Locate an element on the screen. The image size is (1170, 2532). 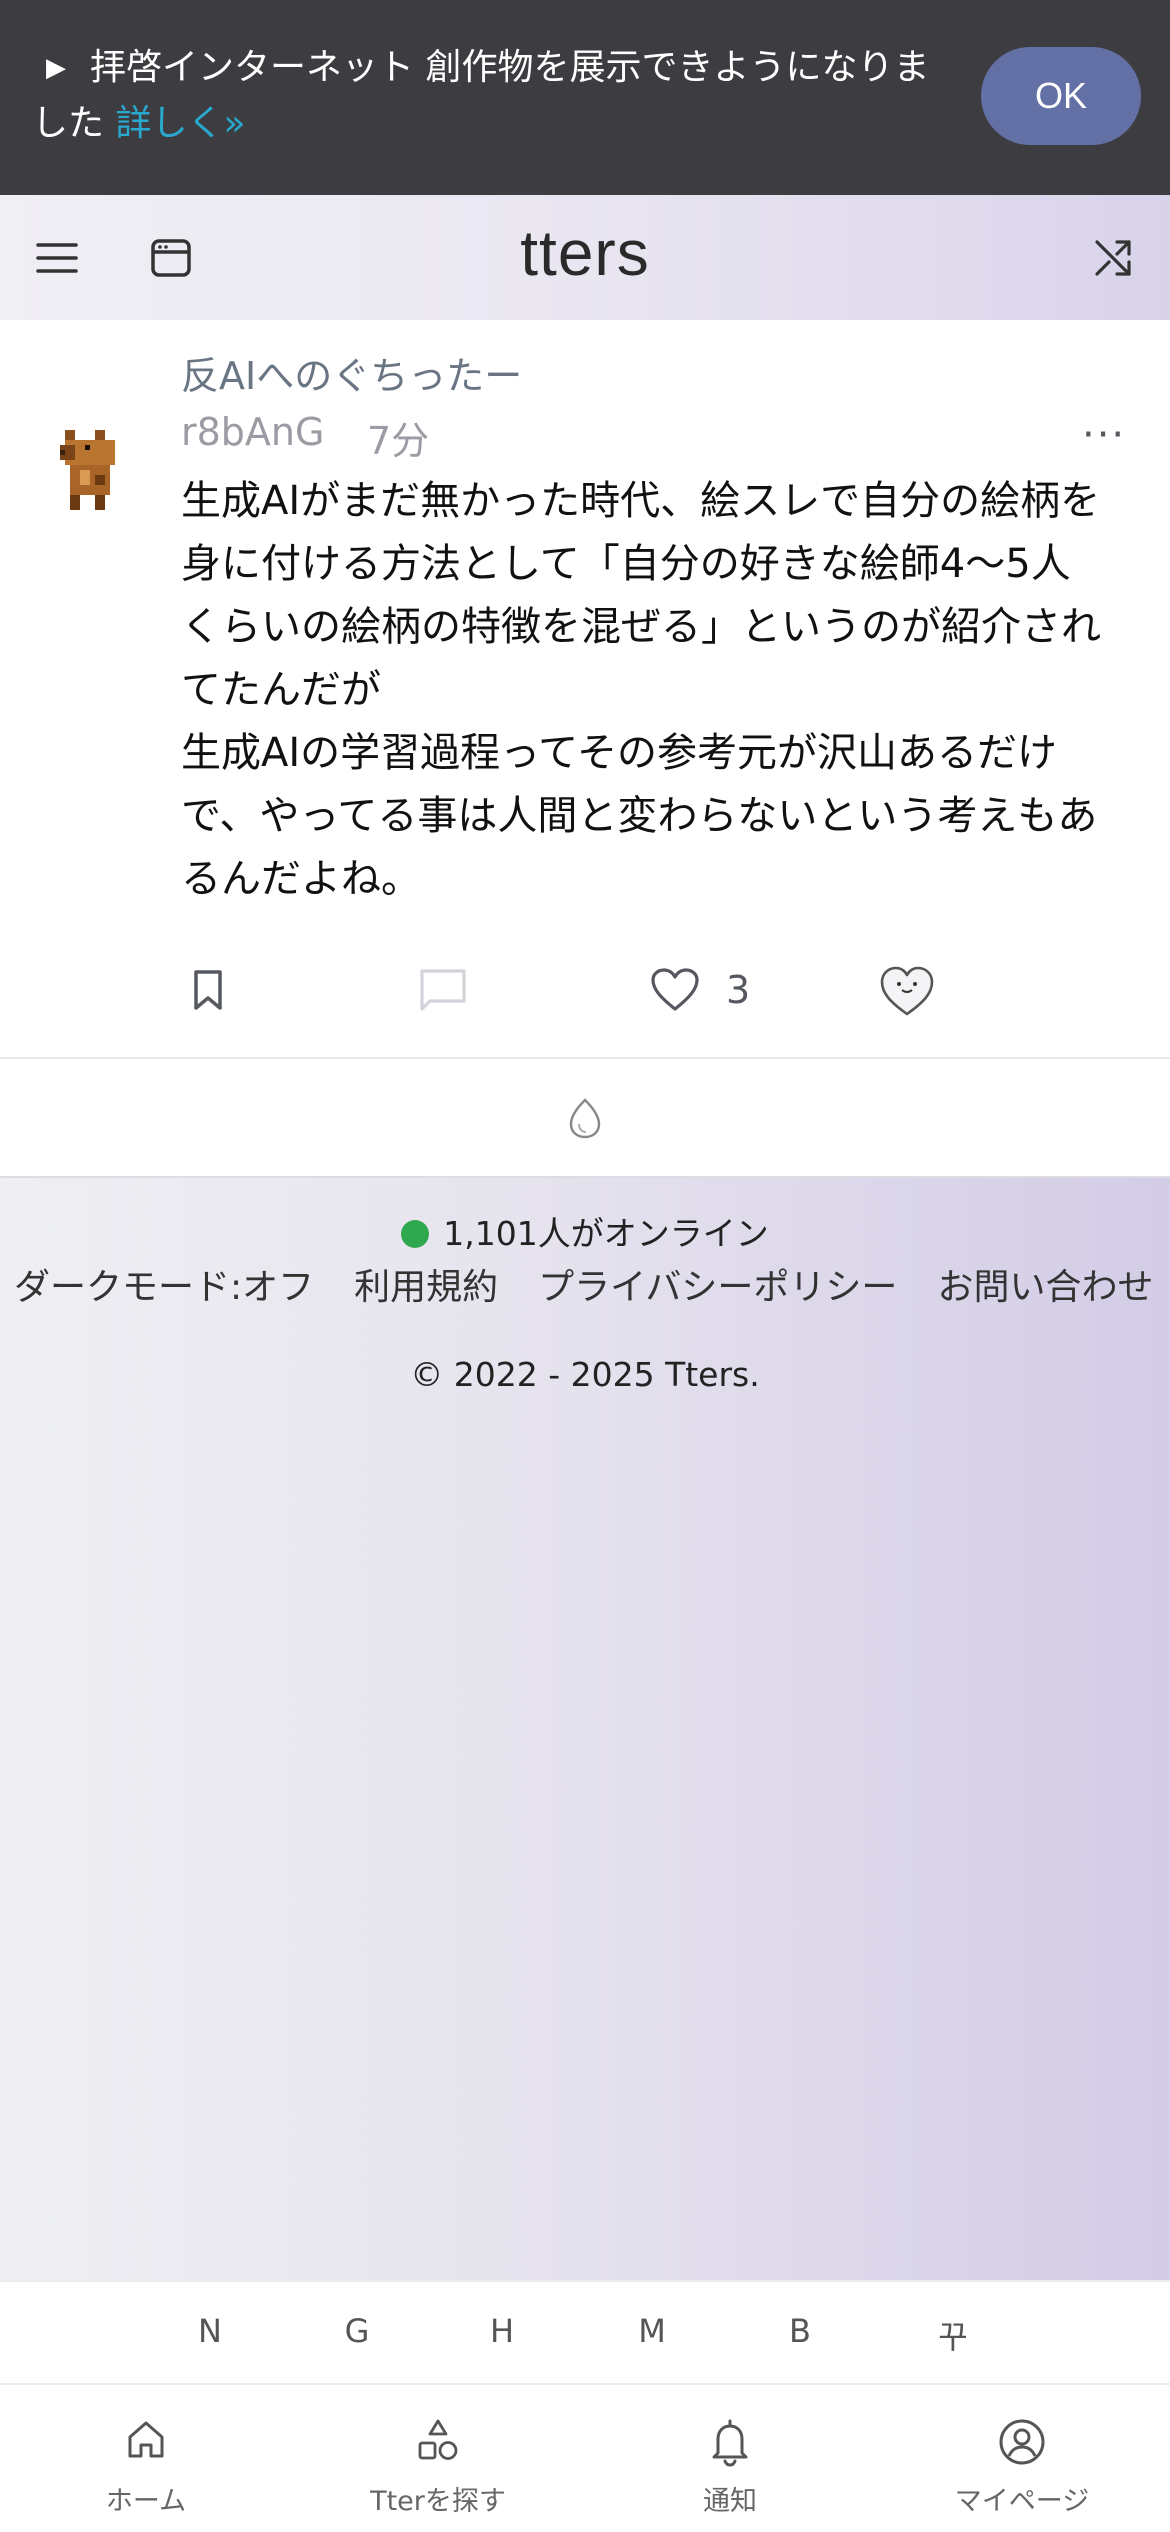
load-more-area is located at coordinates (585, 1117).